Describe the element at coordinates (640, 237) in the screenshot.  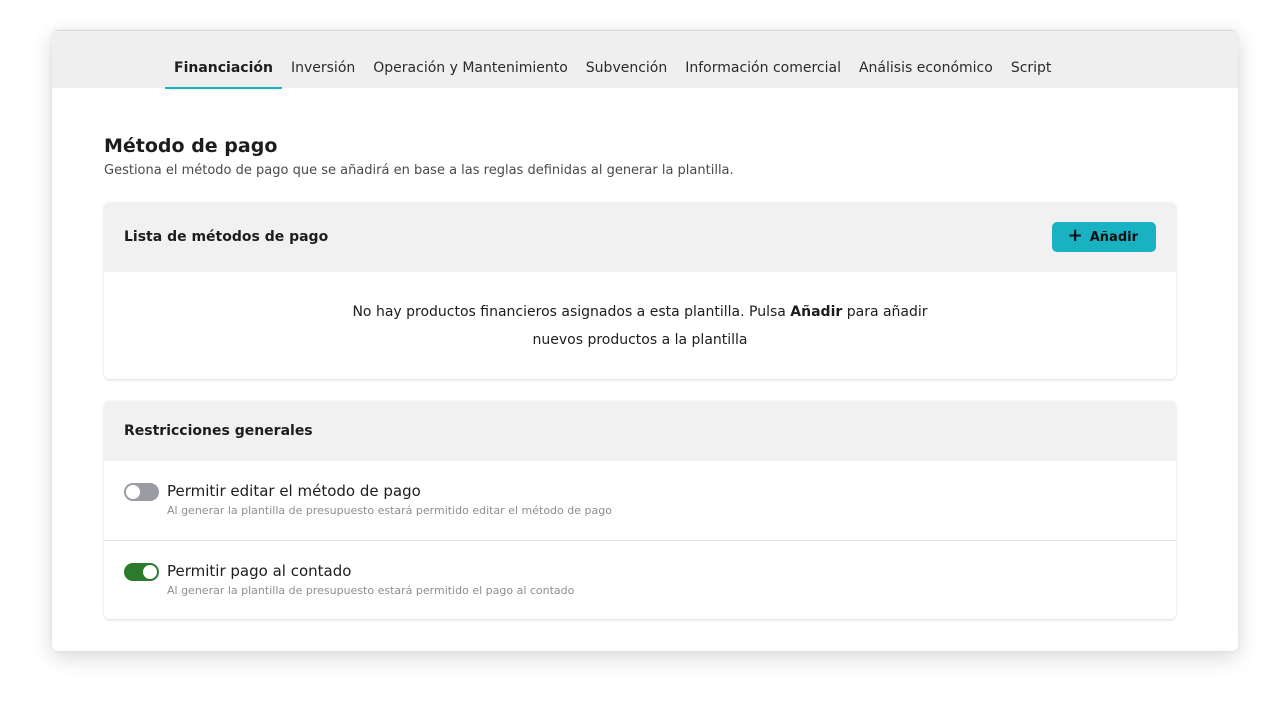
I see `payment-methods-header: Lista de métodos de pago + Añadir` at that location.